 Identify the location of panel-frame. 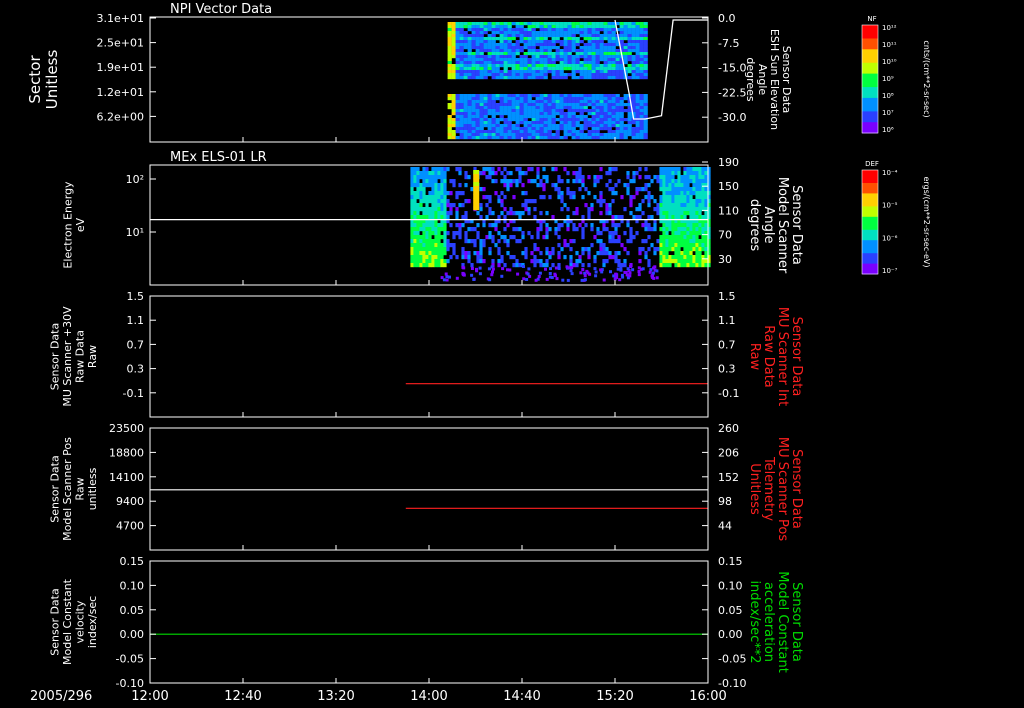
(429, 489).